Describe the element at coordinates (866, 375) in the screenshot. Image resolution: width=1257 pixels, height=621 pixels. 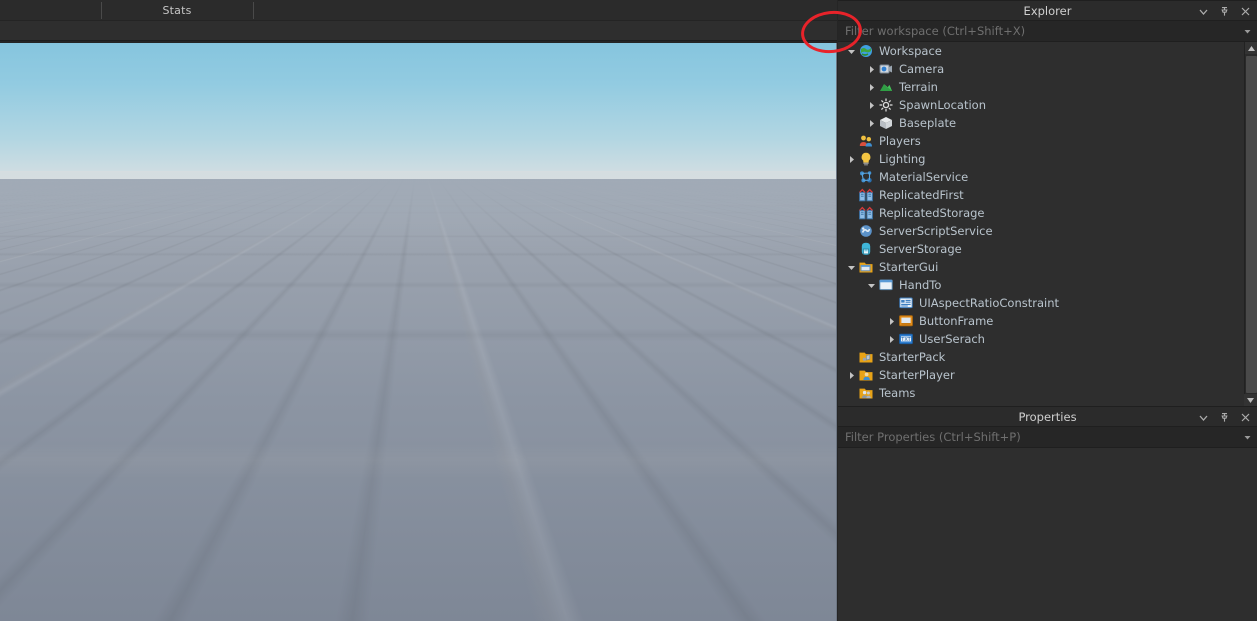
I see `starterplayer-icon` at that location.